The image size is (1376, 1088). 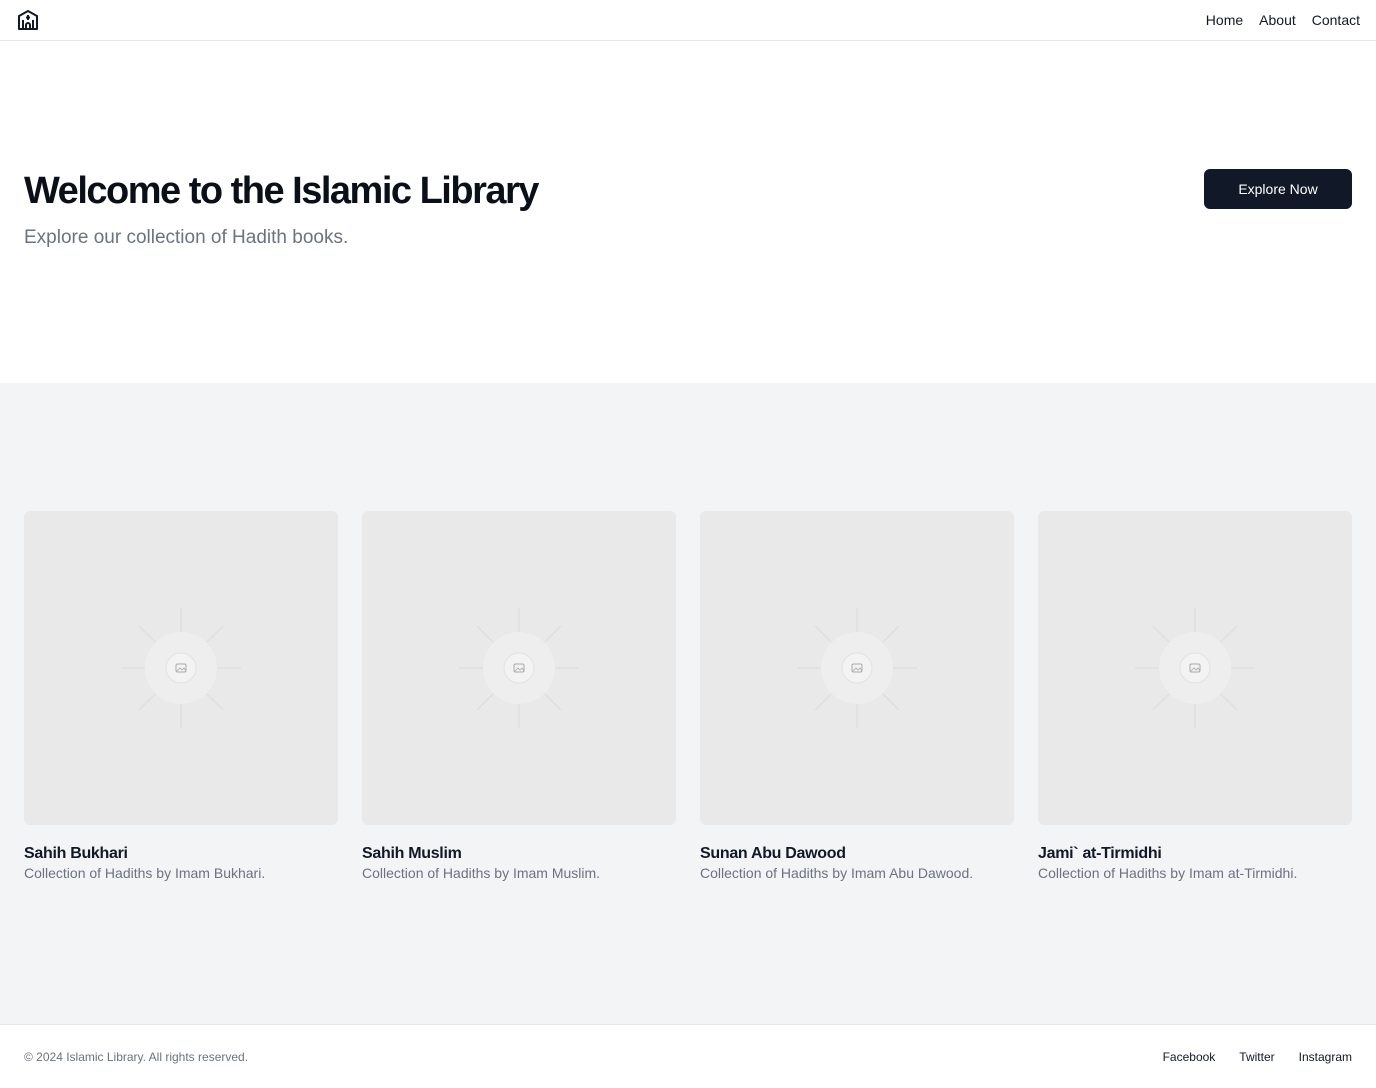 I want to click on nav-about-link: About, so click(x=1277, y=20).